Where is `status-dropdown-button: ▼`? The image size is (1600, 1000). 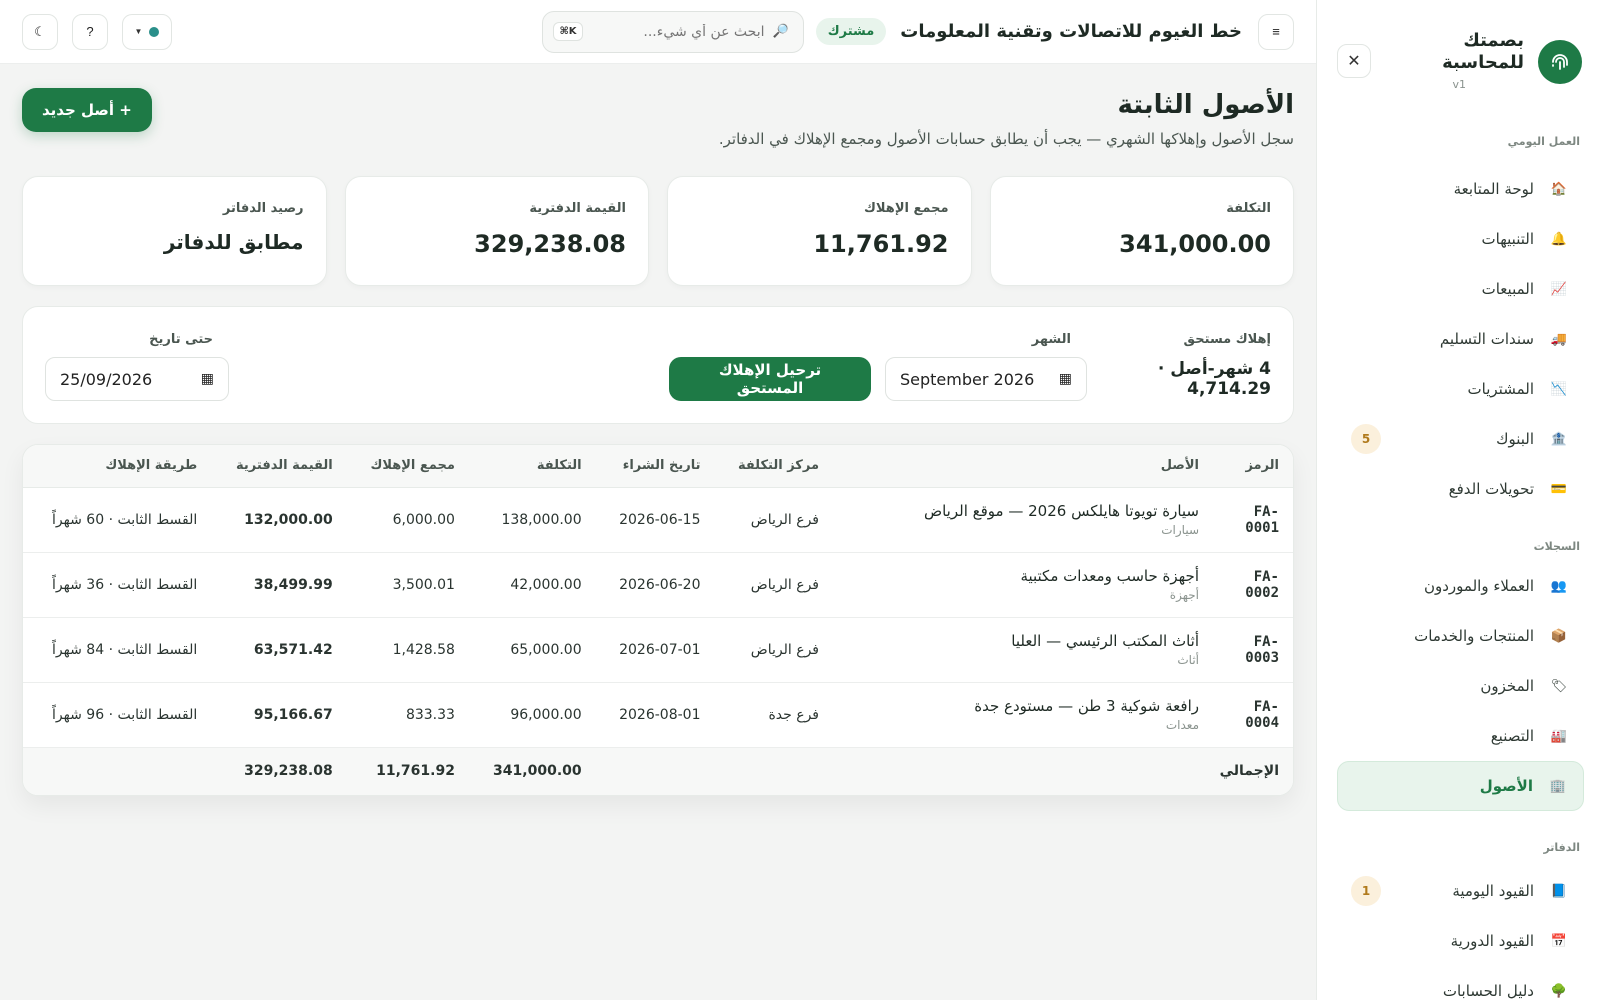 status-dropdown-button: ▼ is located at coordinates (147, 31).